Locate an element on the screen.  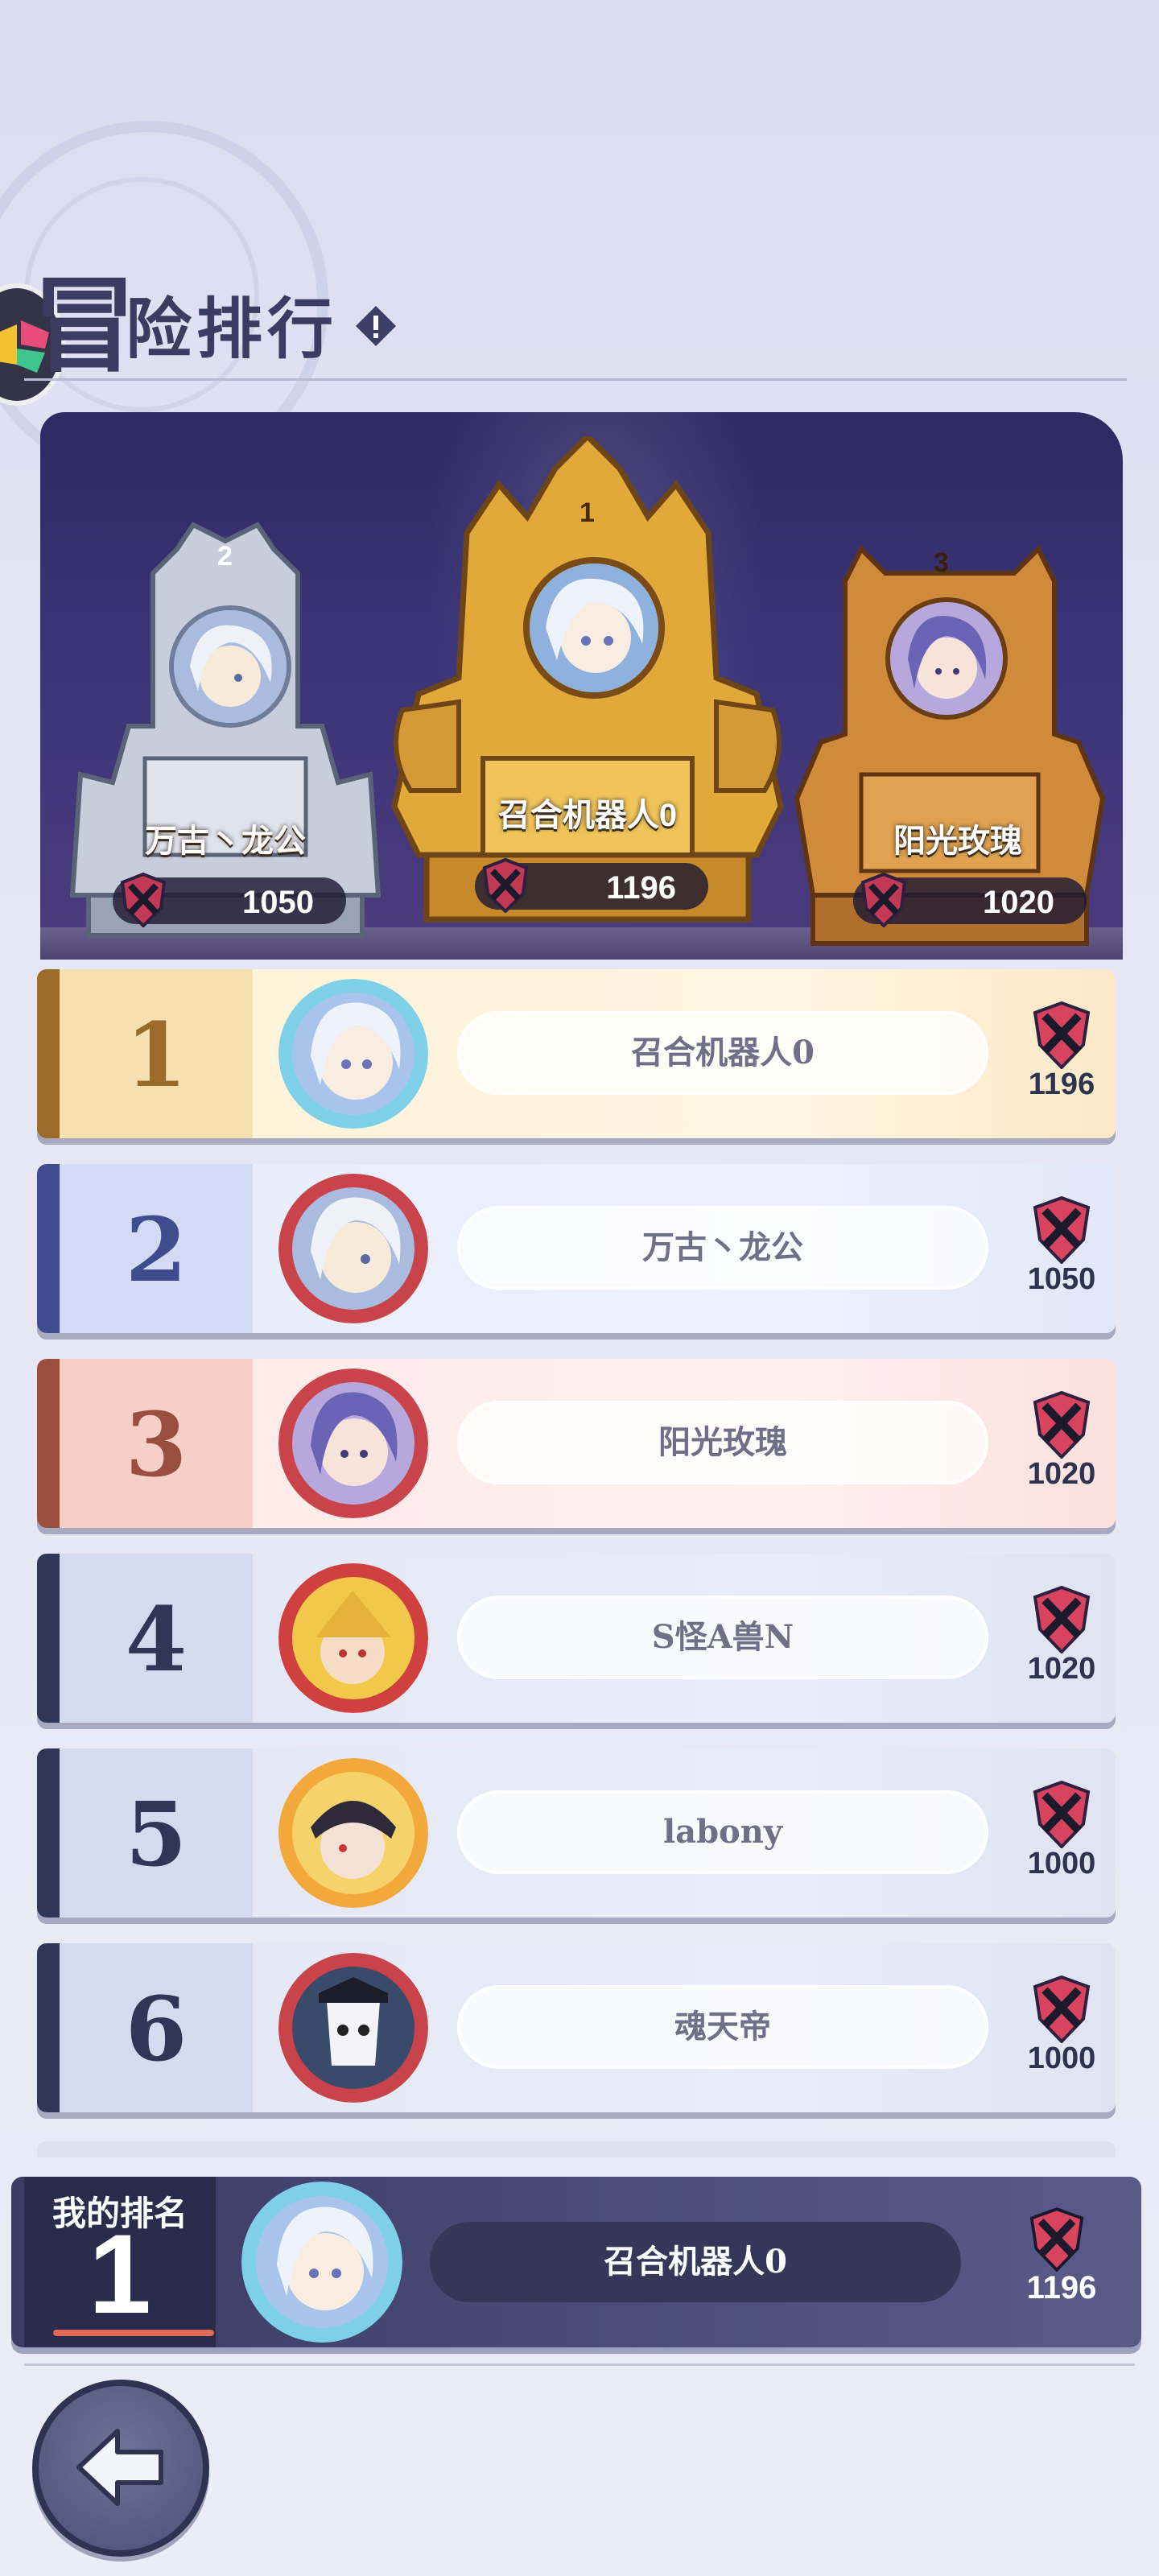
page-title-first-char: 冒 is located at coordinates (85, 325).